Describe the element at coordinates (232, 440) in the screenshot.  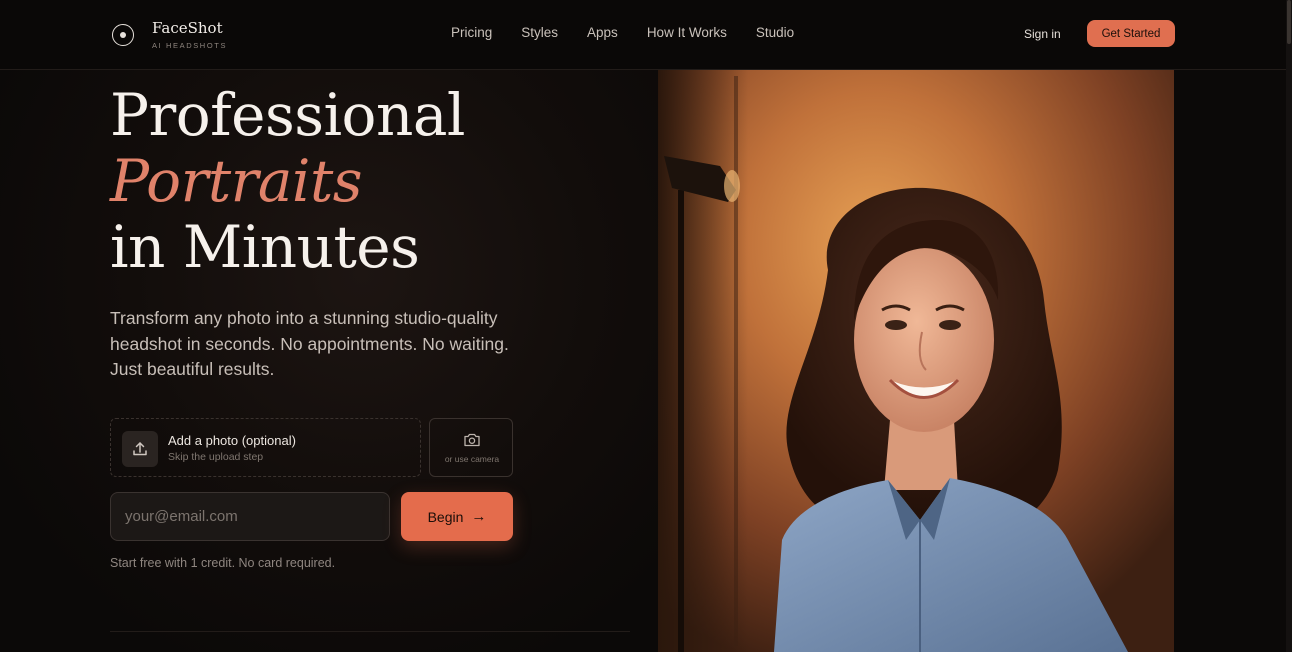
I see `upload-title: Add a photo (optional)` at that location.